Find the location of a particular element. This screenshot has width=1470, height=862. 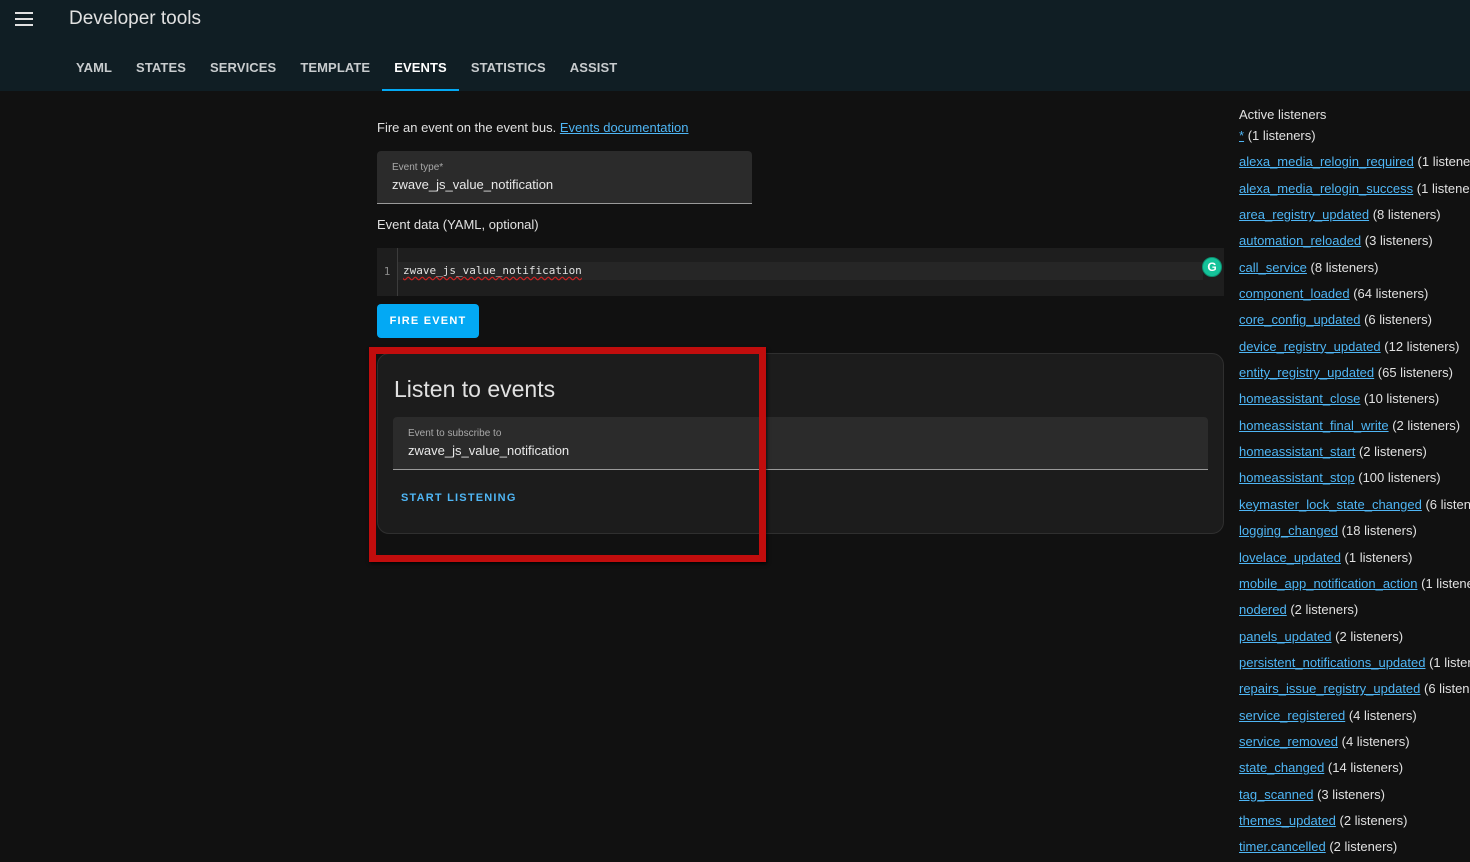

listener-event-link: persistent_notifications_updated is located at coordinates (1332, 662).